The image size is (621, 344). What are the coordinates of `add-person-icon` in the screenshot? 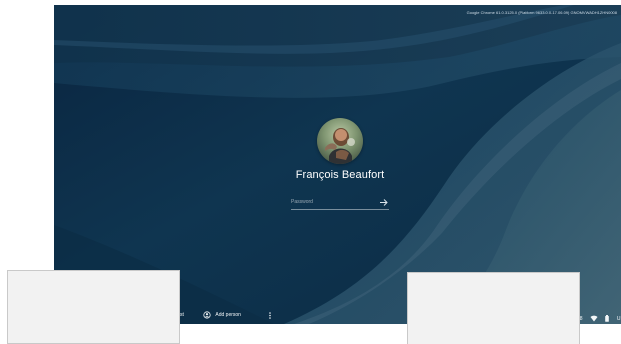 It's located at (207, 315).